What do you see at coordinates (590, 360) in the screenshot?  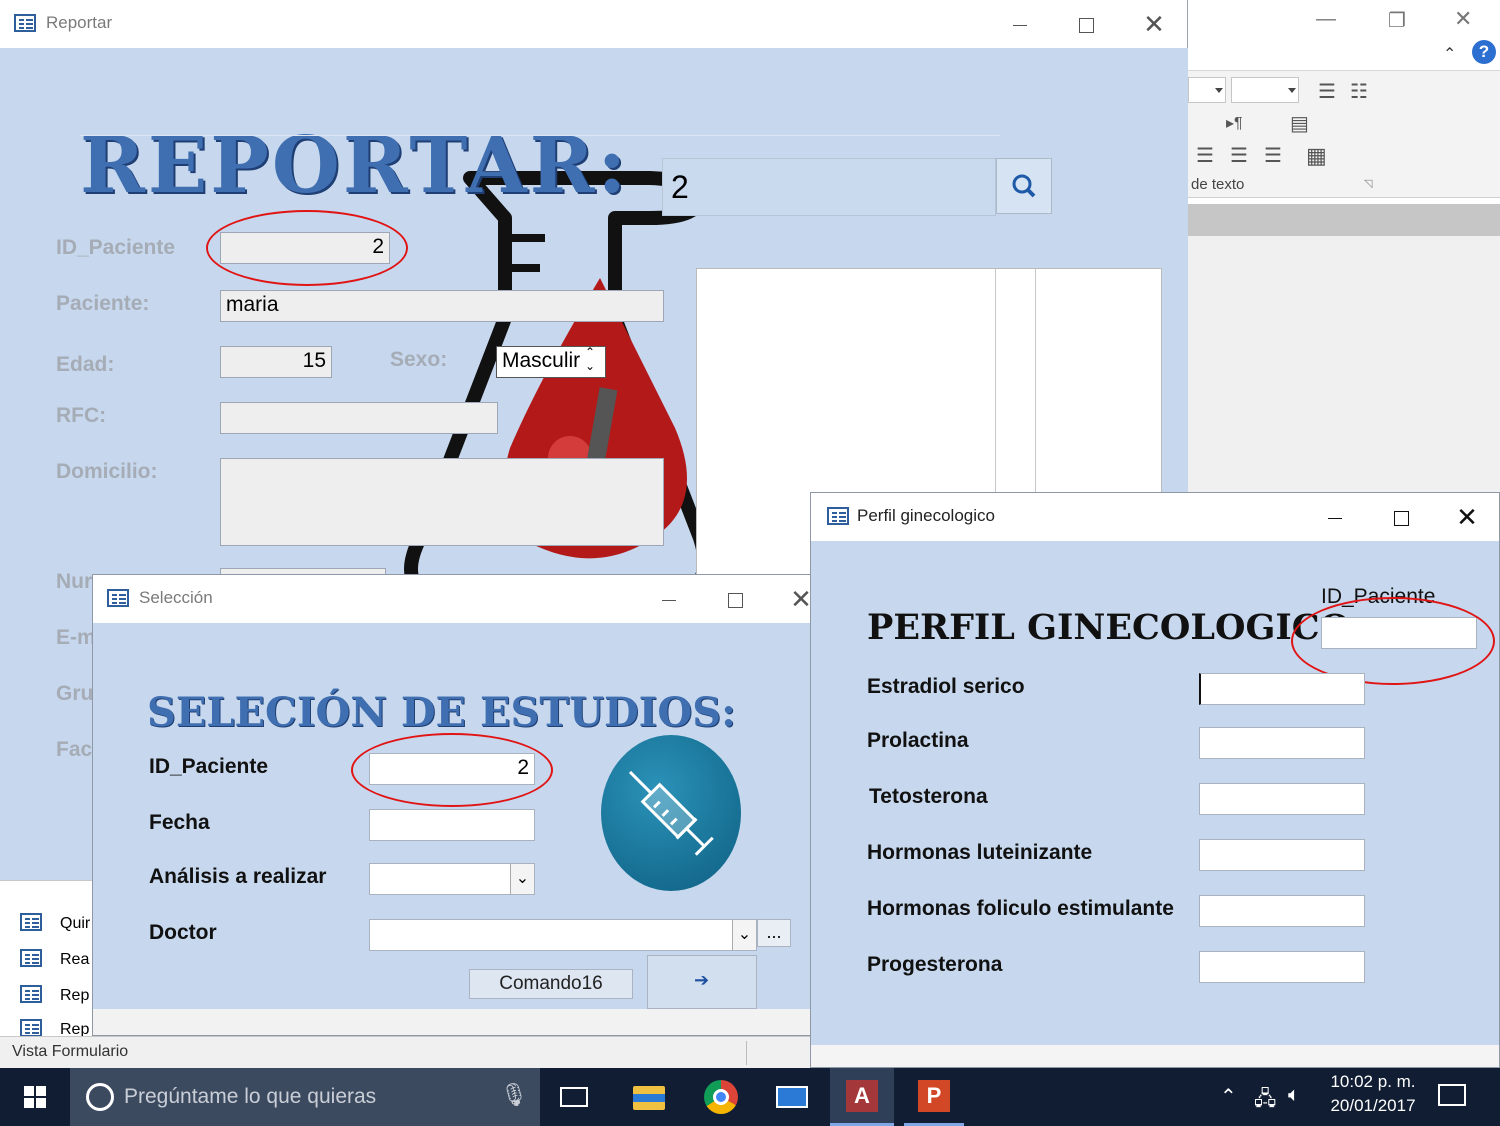 I see `spin-arrows-icon: ⌃ ⌄` at bounding box center [590, 360].